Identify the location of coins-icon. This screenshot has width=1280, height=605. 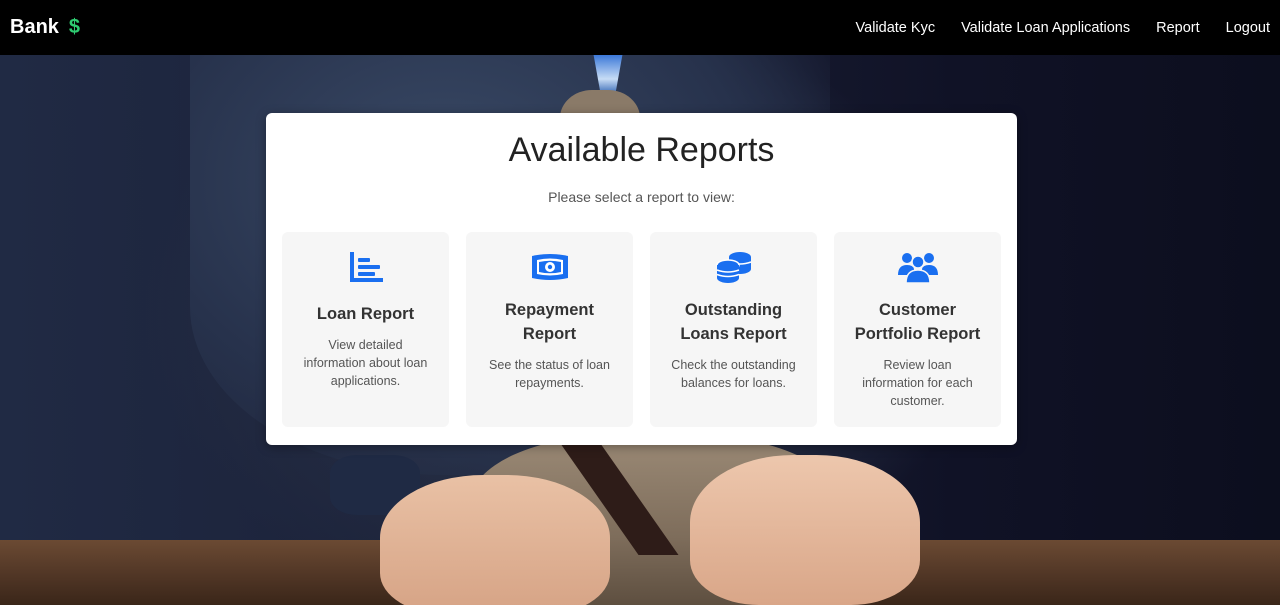
(733, 267).